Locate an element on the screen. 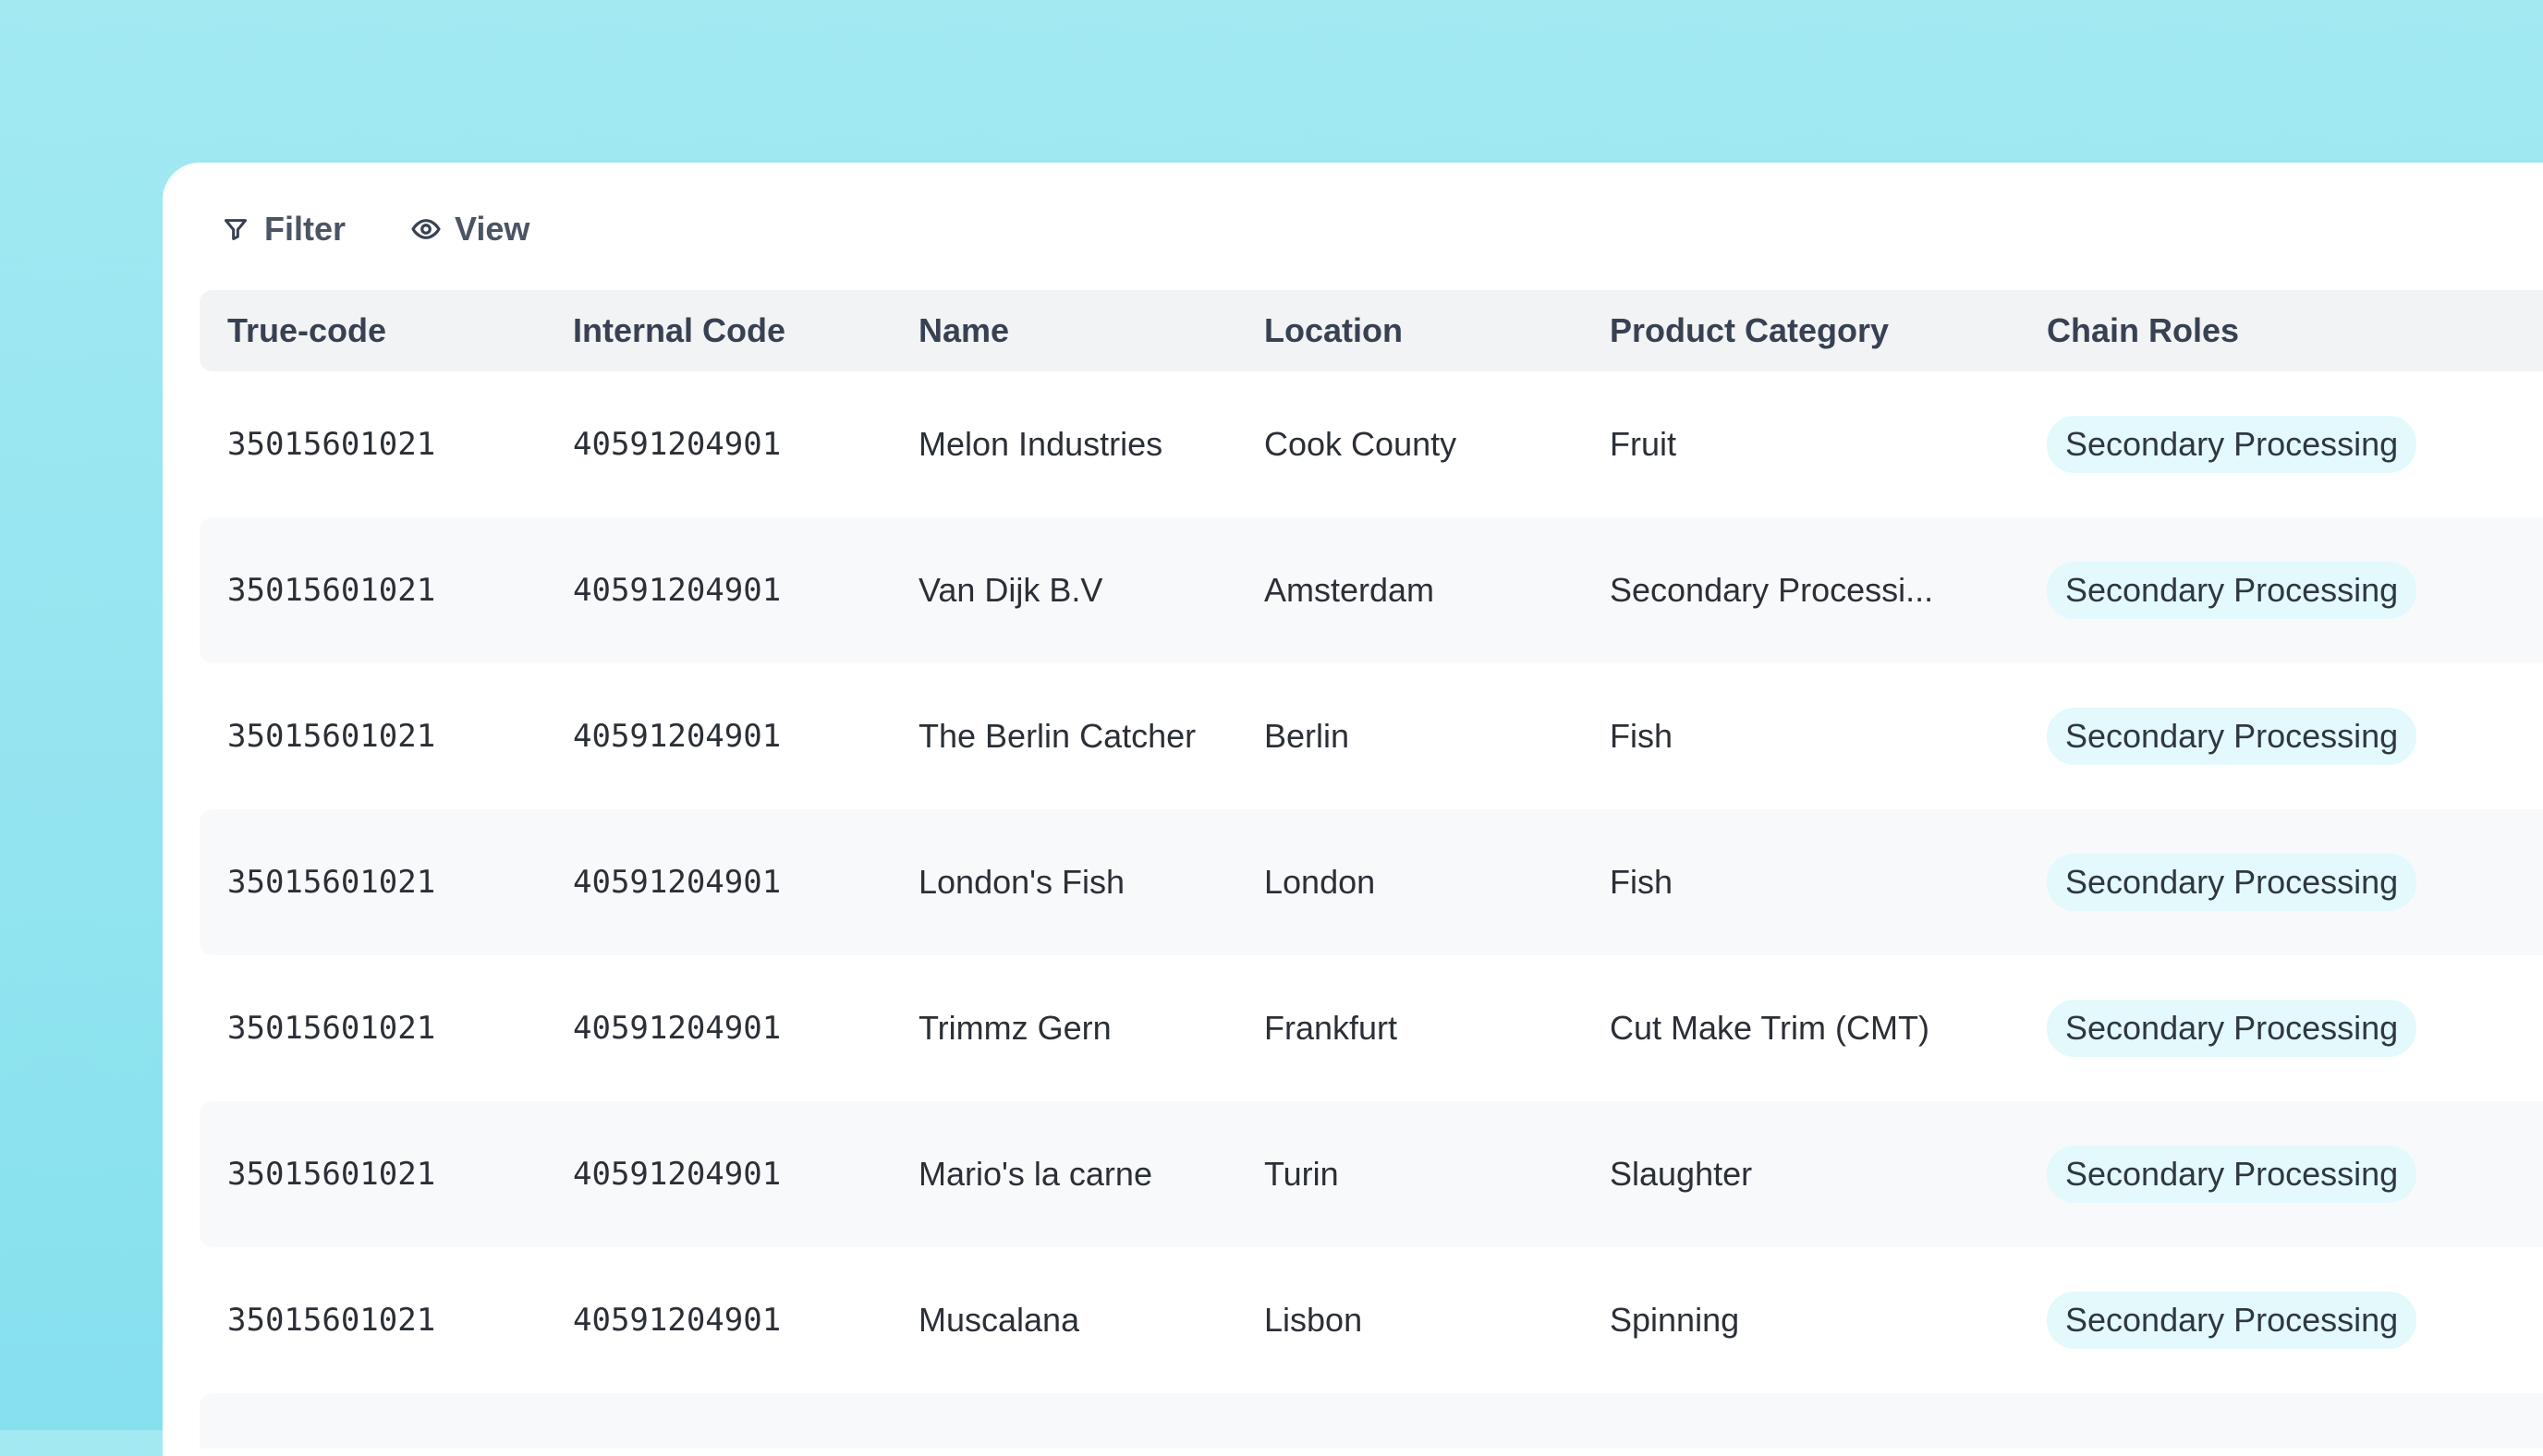 The image size is (2543, 1456). category-cell: Fruit is located at coordinates (1643, 444).